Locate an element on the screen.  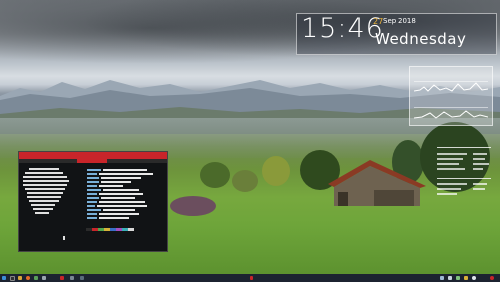
settings-icon is located at coordinates (44, 278).